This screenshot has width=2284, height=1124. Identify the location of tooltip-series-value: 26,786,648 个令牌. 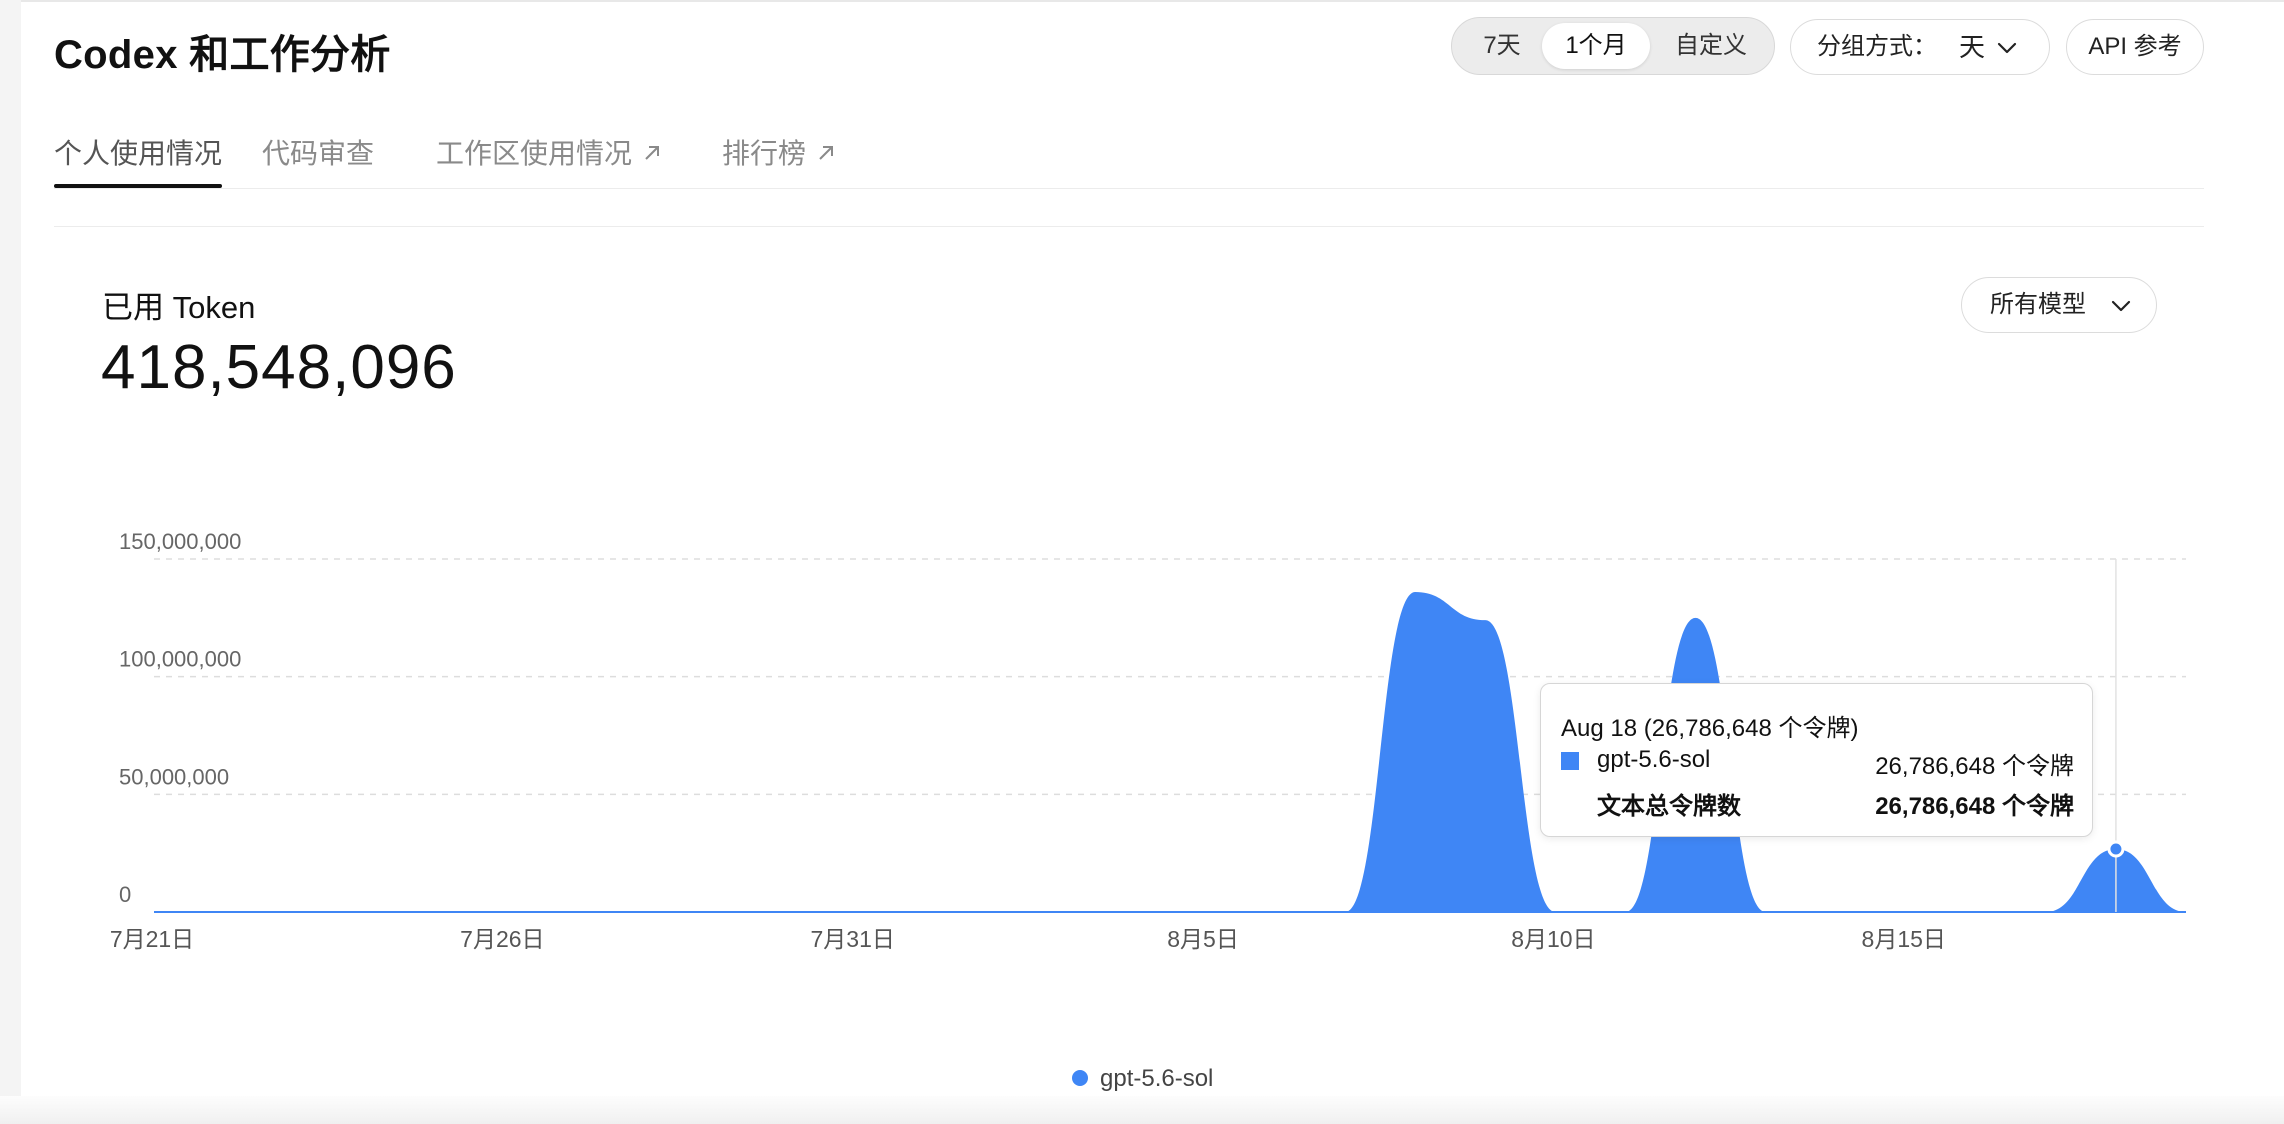
(1974, 766).